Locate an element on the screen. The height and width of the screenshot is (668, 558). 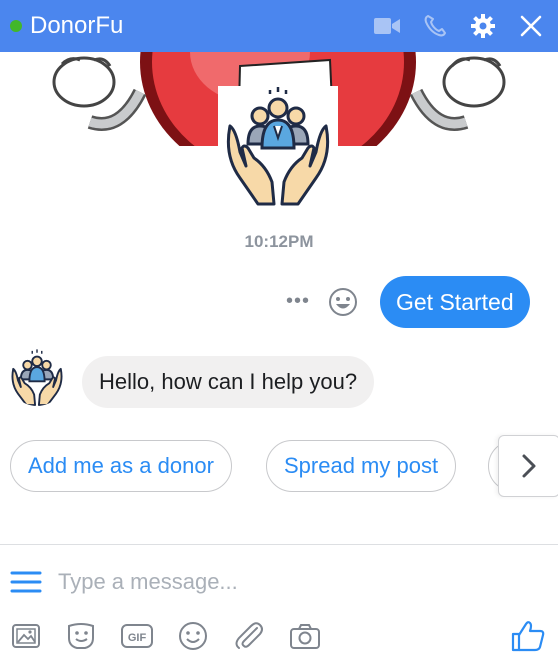
outgoing-message: Get Started is located at coordinates (455, 302).